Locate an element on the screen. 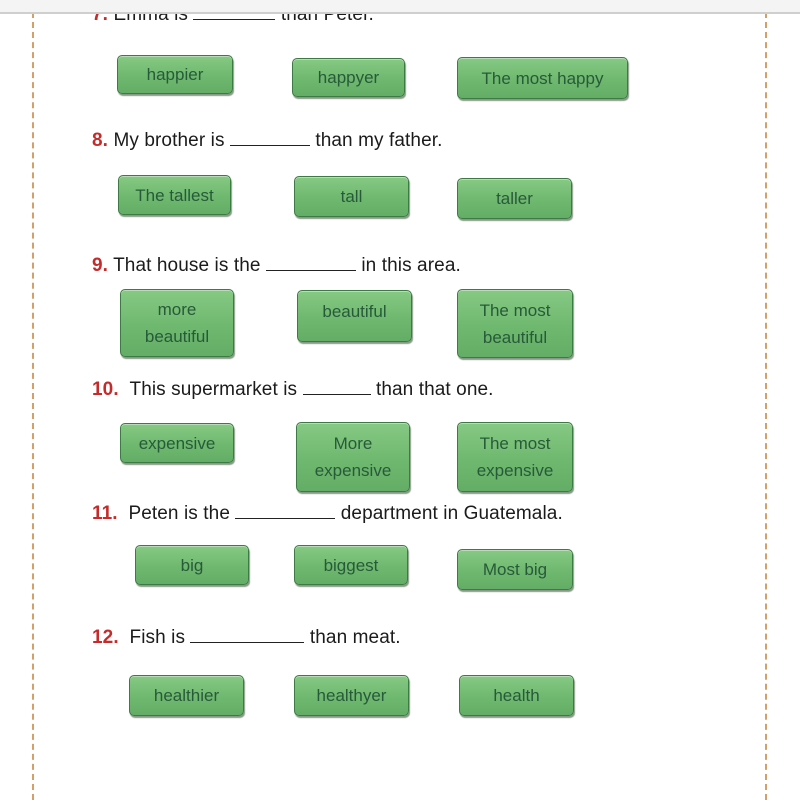  option-button: health is located at coordinates (516, 695).